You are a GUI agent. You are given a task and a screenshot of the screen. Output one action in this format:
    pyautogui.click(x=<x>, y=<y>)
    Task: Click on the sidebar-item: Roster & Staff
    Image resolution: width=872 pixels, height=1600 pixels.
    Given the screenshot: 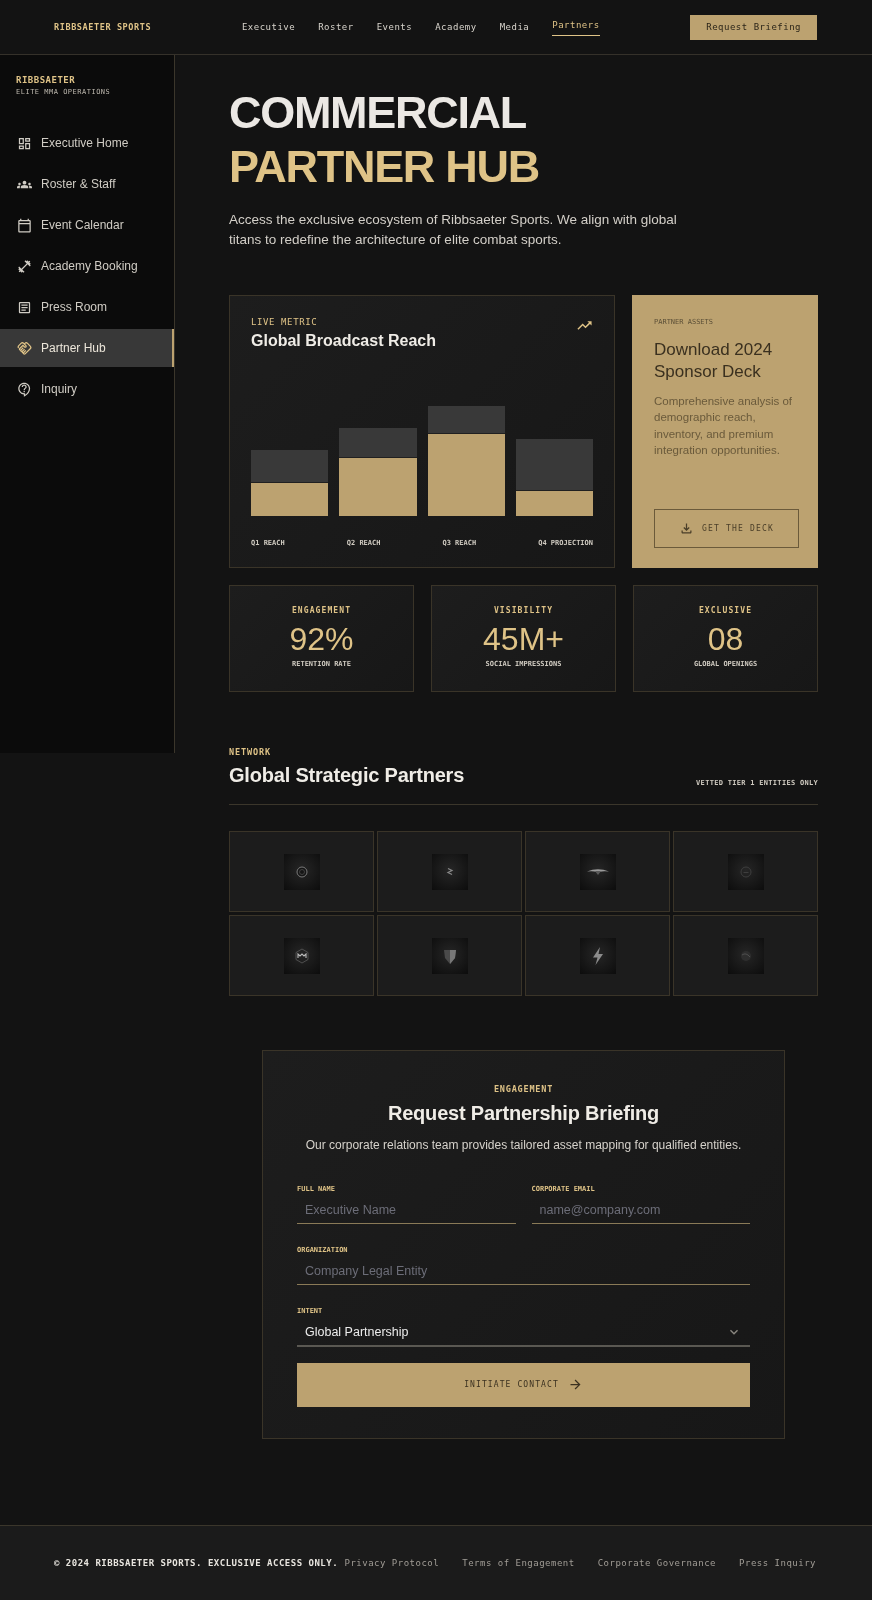 What is the action you would take?
    pyautogui.click(x=87, y=184)
    